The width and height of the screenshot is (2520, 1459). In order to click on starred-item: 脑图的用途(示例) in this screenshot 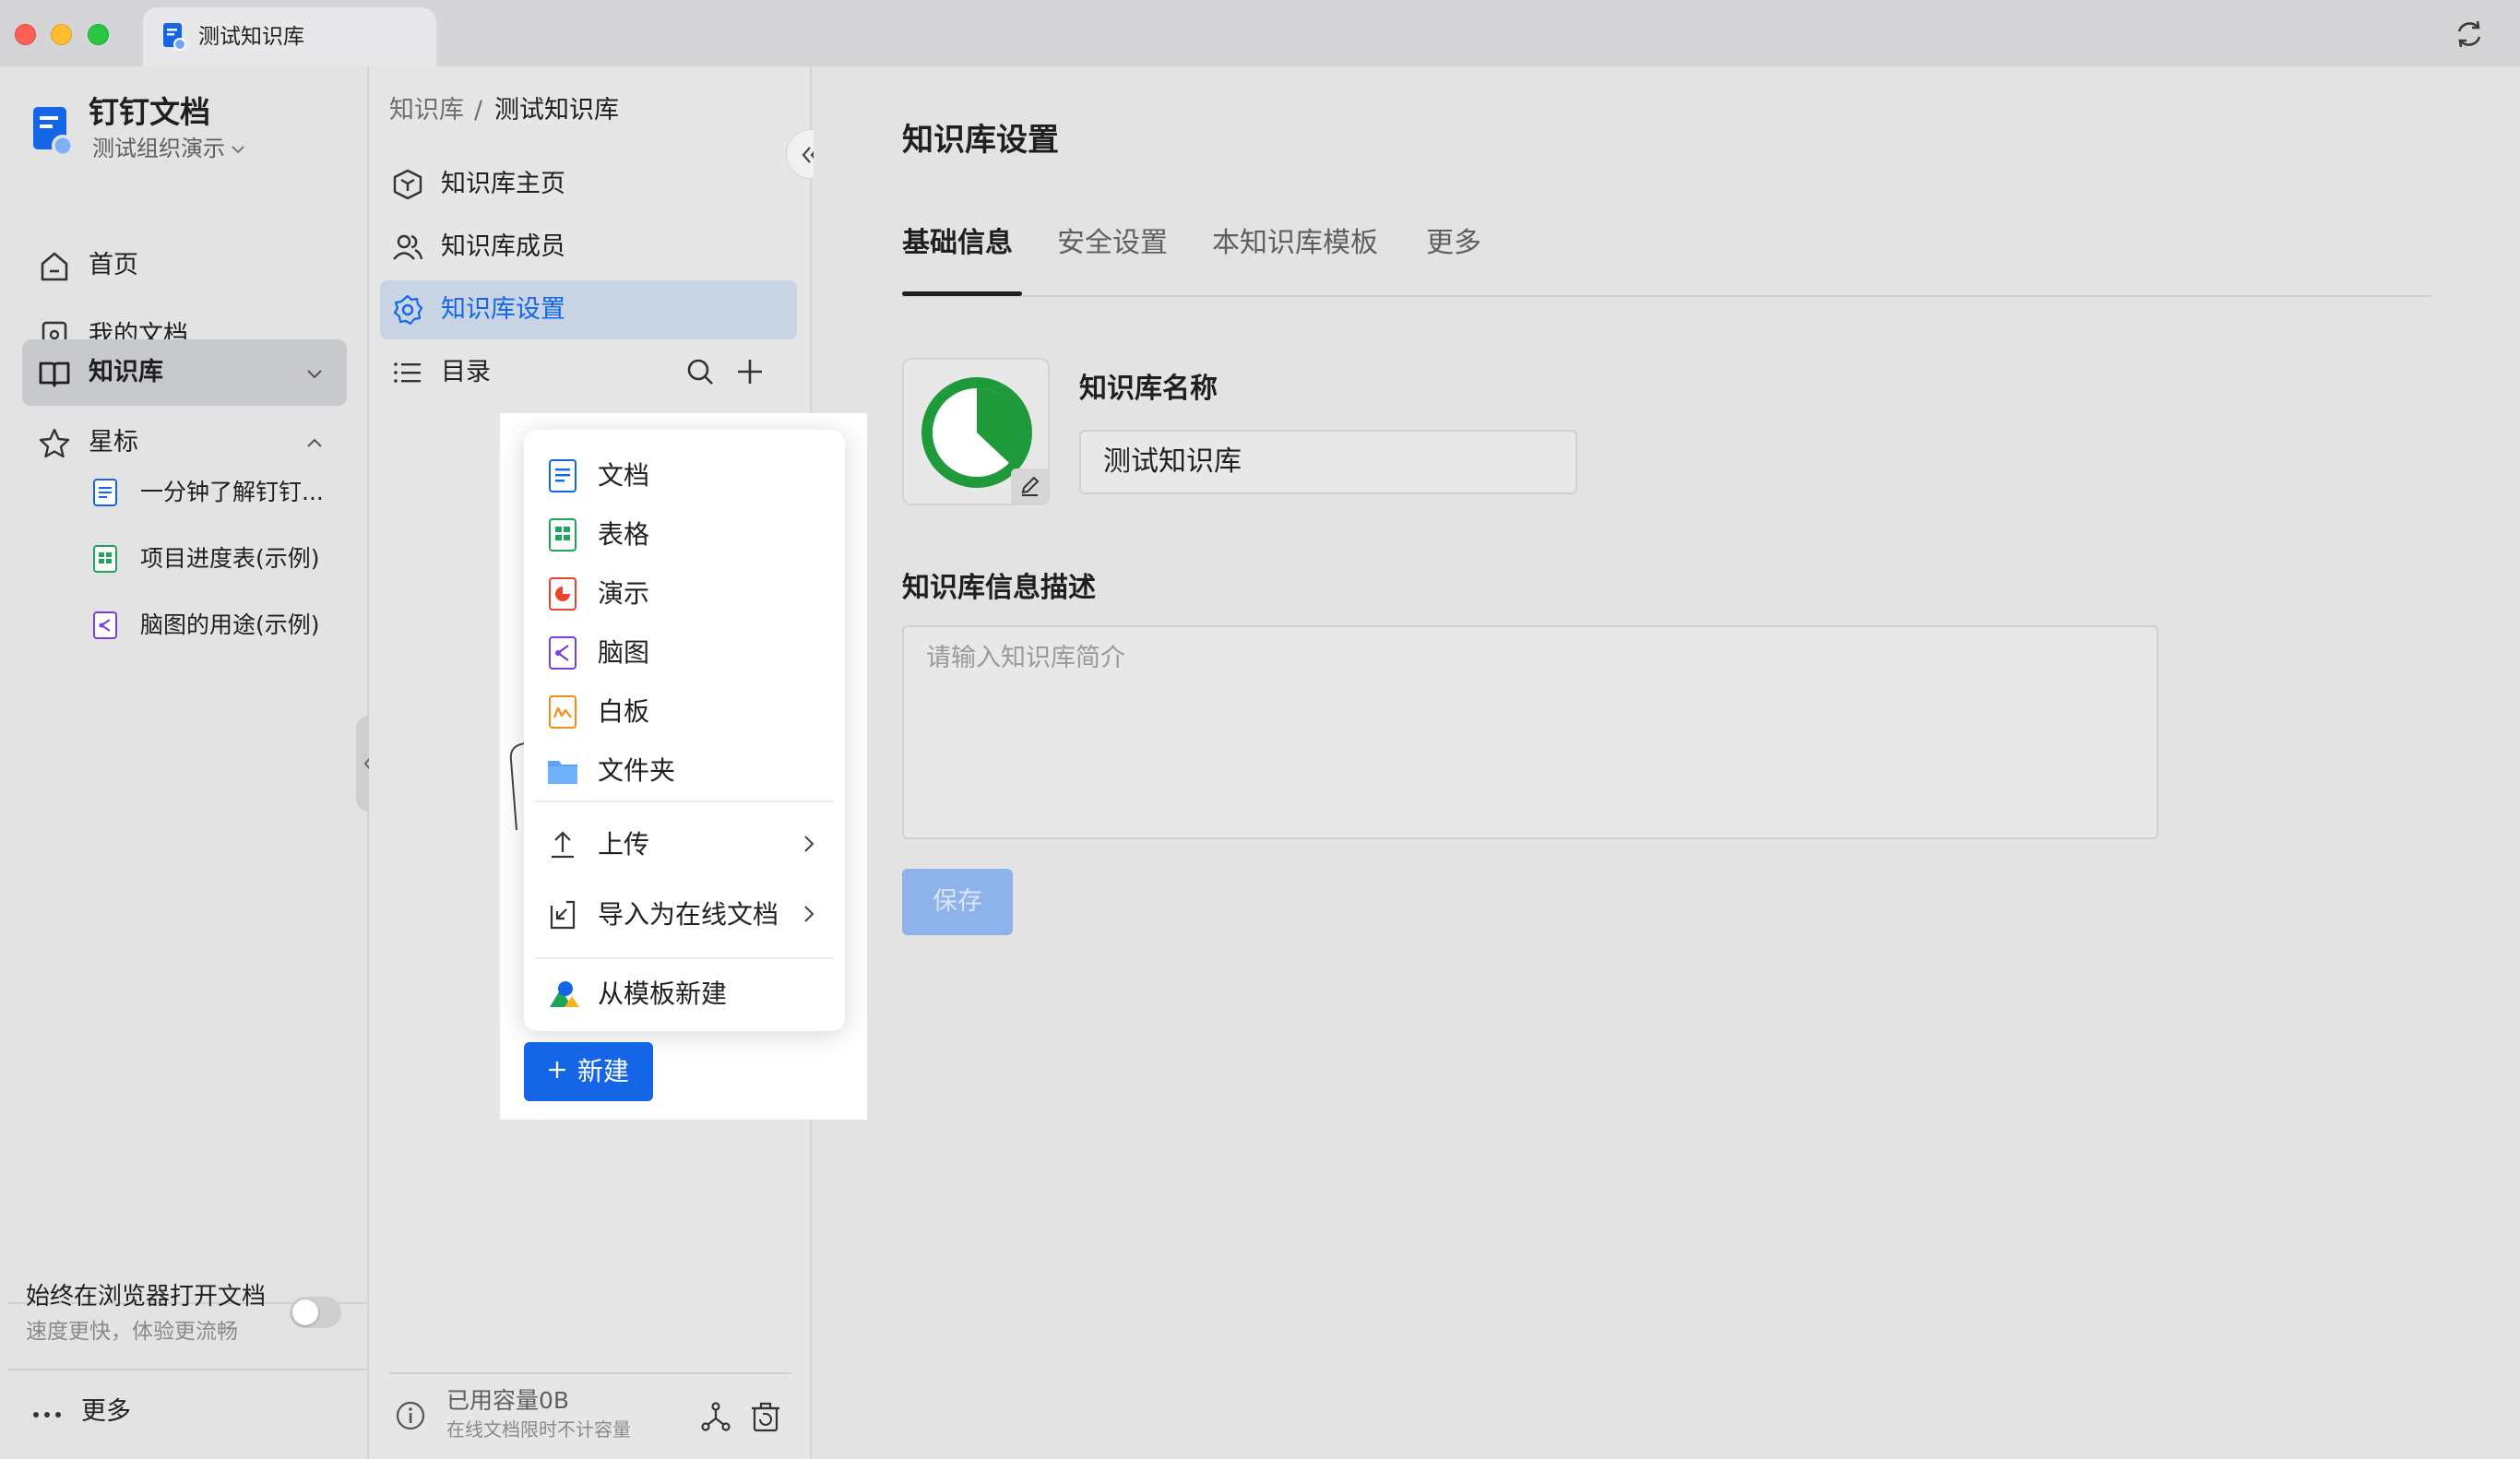, I will do `click(222, 625)`.